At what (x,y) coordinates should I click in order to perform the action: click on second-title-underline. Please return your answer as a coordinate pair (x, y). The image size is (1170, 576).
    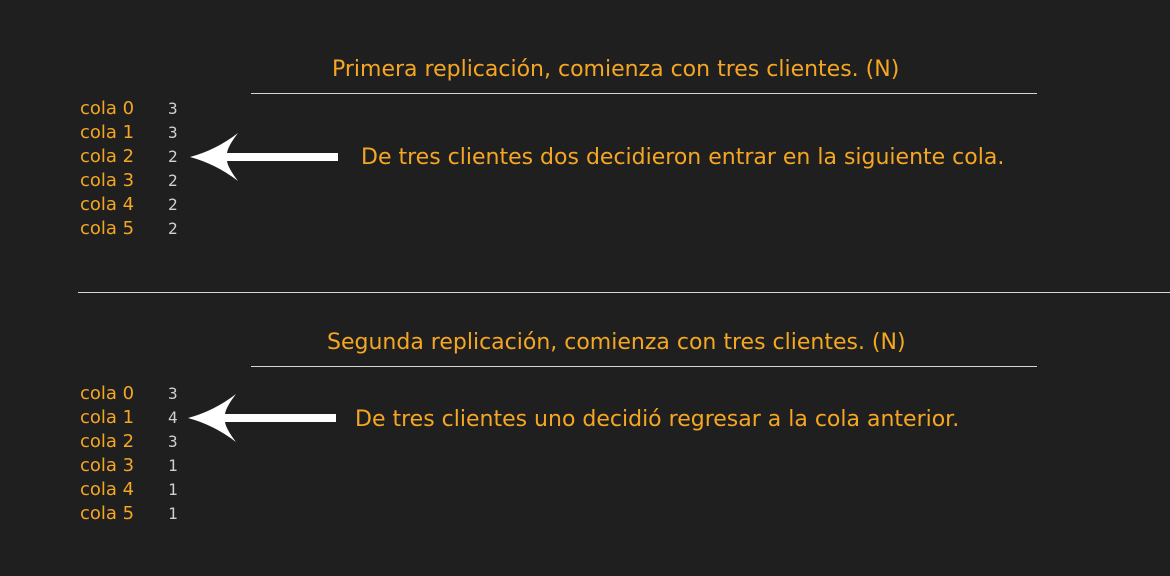
    Looking at the image, I should click on (644, 366).